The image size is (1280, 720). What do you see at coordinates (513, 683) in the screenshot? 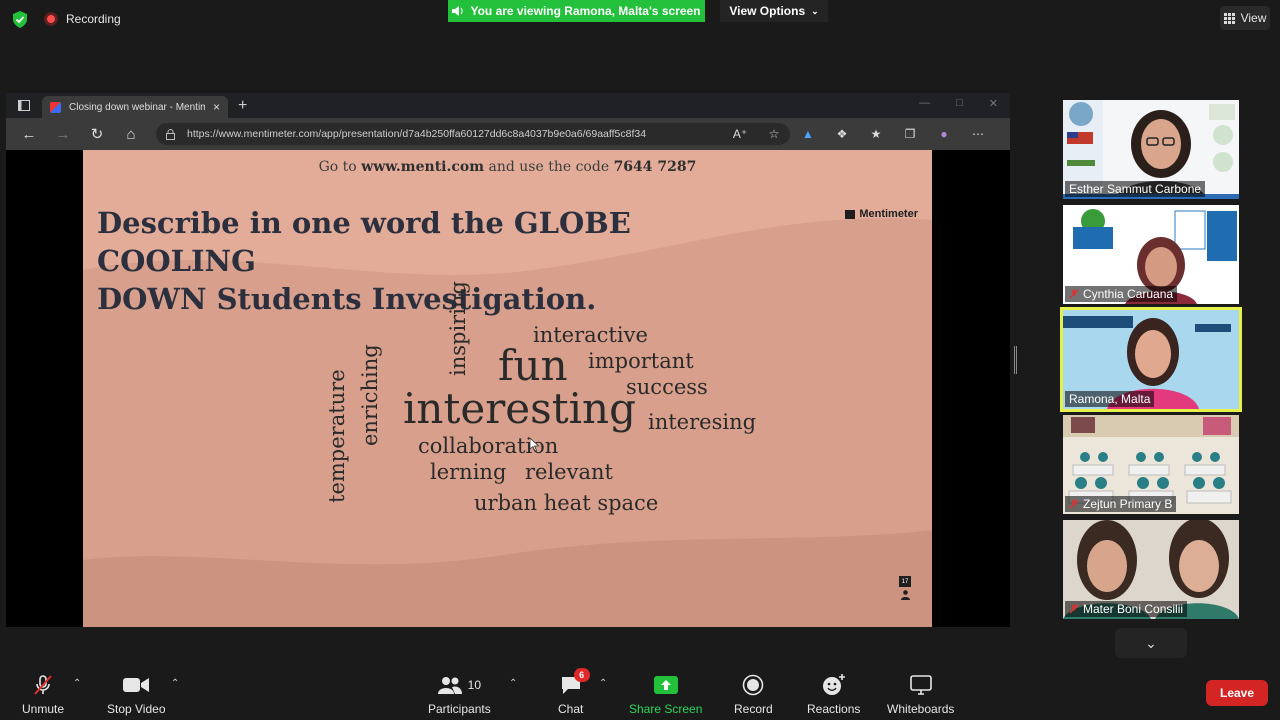
I see `participants-options-caret-icon: ⌃` at bounding box center [513, 683].